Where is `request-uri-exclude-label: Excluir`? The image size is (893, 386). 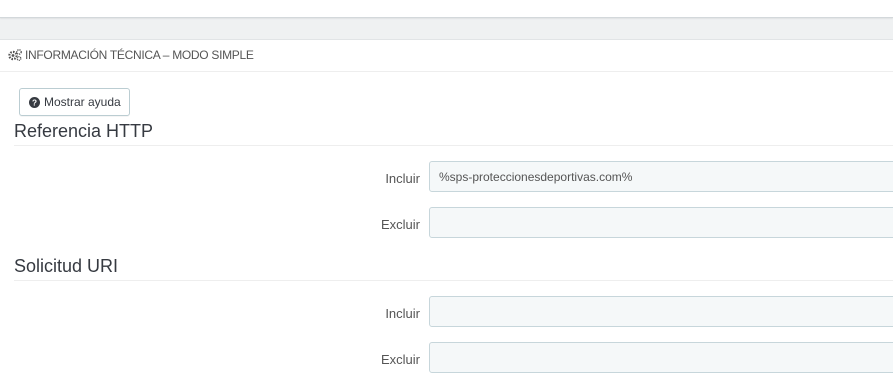
request-uri-exclude-label: Excluir is located at coordinates (400, 359).